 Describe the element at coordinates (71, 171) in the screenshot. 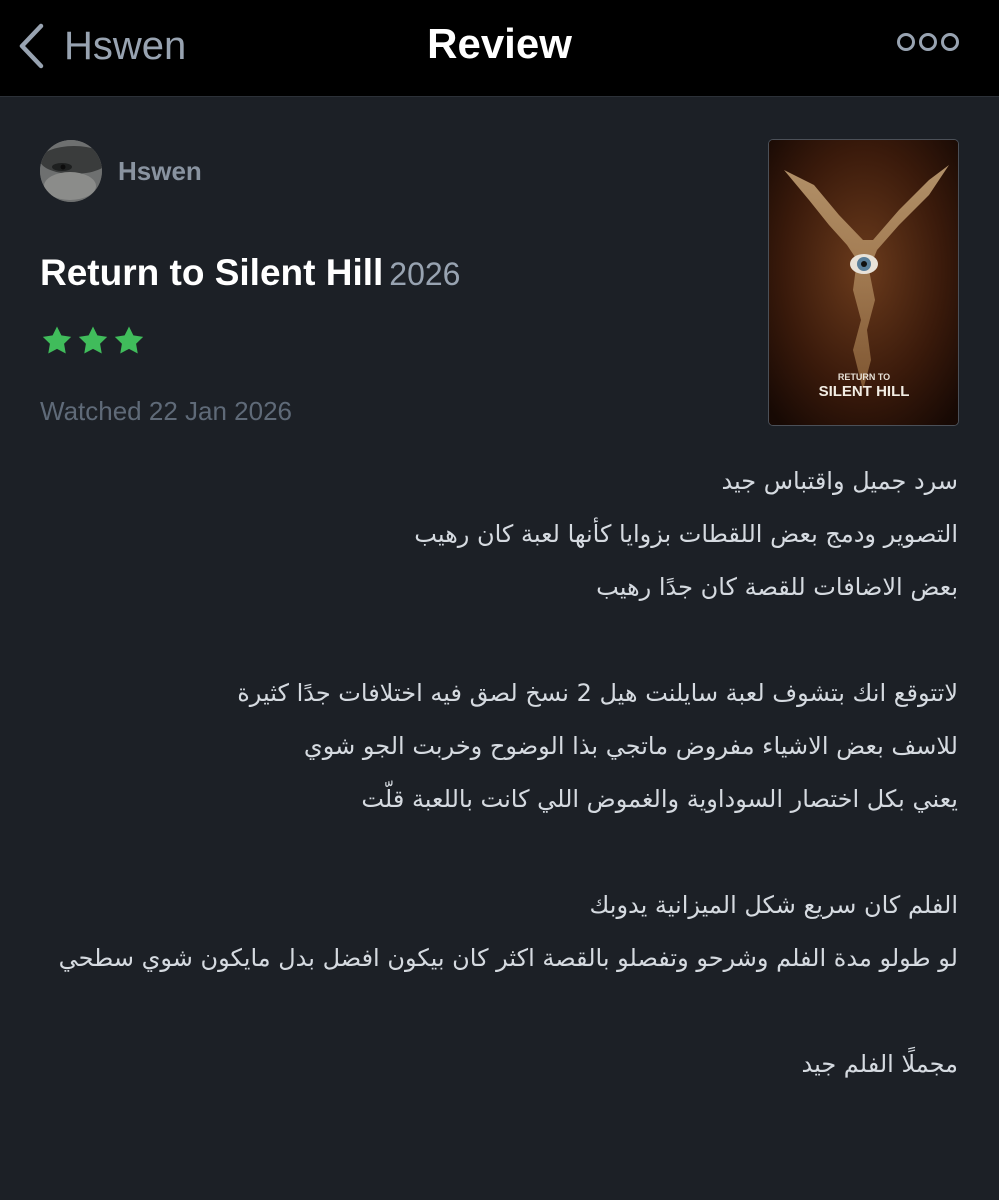

I see `avatar` at that location.